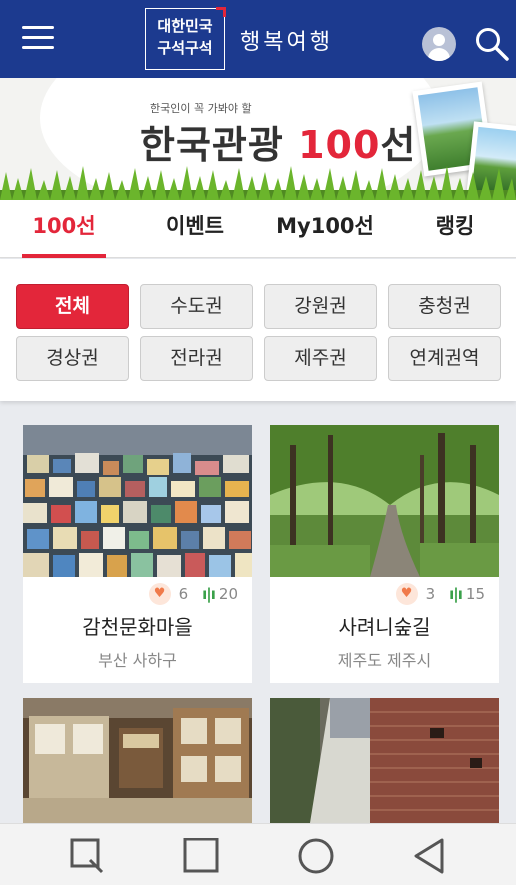 The height and width of the screenshot is (885, 516). Describe the element at coordinates (196, 306) in the screenshot. I see `region-capital-button: 수도권` at that location.